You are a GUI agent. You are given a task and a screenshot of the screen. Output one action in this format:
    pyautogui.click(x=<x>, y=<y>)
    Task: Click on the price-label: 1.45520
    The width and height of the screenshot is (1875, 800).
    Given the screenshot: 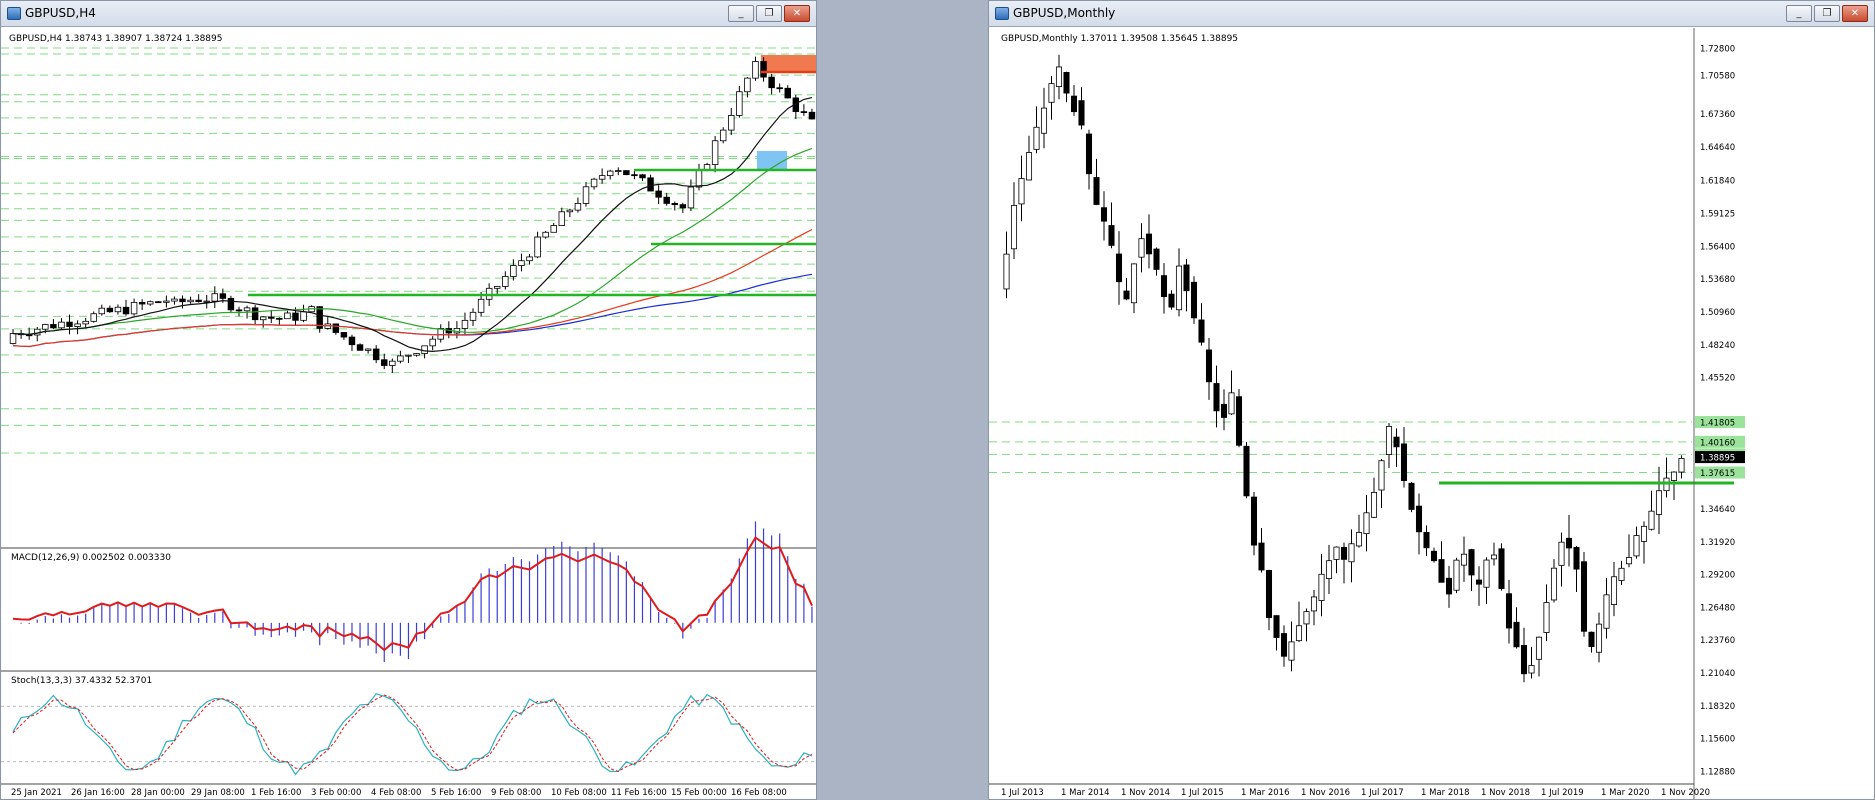 What is the action you would take?
    pyautogui.click(x=1720, y=377)
    